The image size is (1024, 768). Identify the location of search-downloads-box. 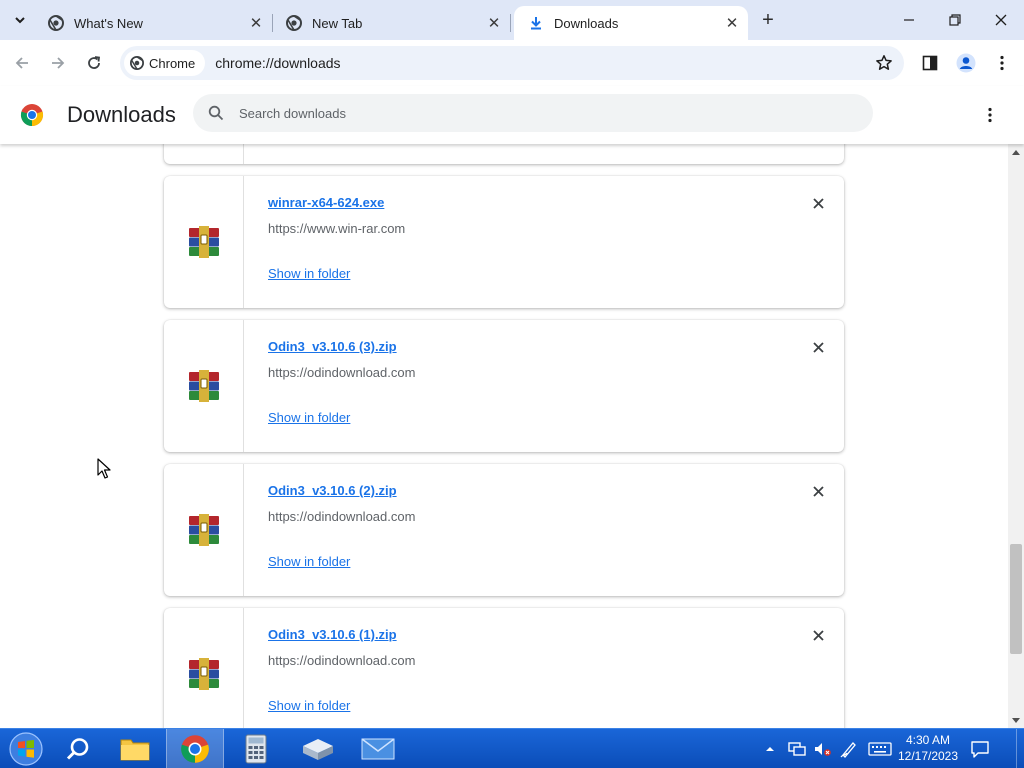
(533, 113).